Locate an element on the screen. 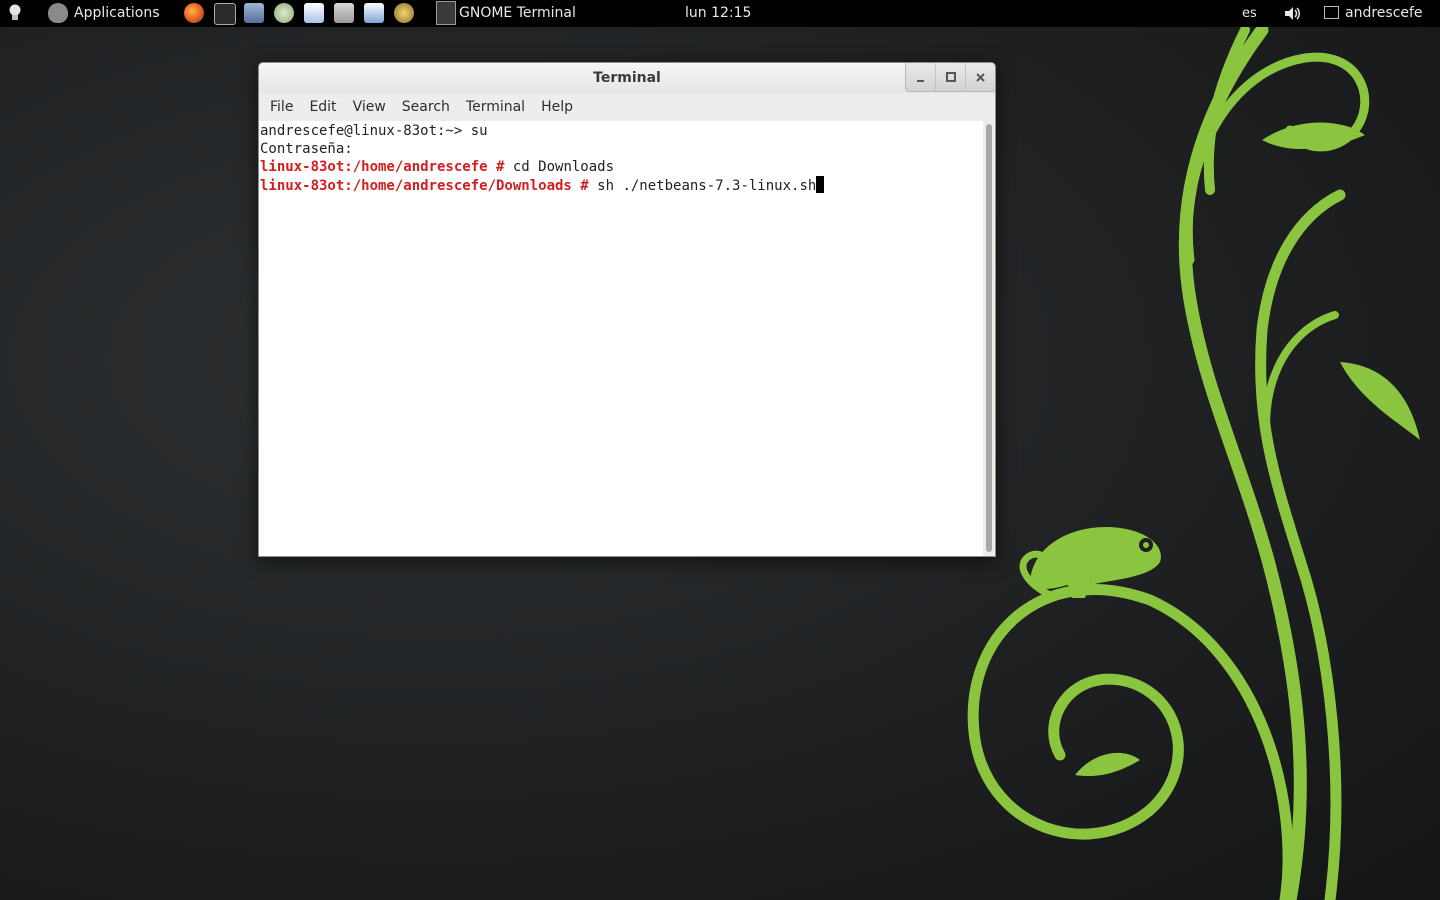 The image size is (1440, 900). terminal-app-icon is located at coordinates (446, 13).